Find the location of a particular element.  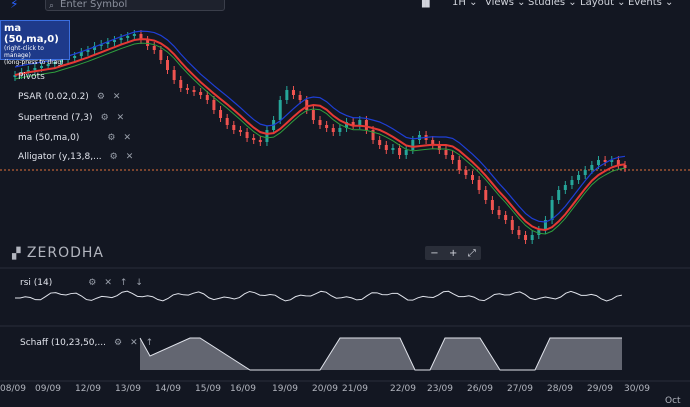

symbol-search-input: ⌕ Enter Symbol is located at coordinates (135, 5).